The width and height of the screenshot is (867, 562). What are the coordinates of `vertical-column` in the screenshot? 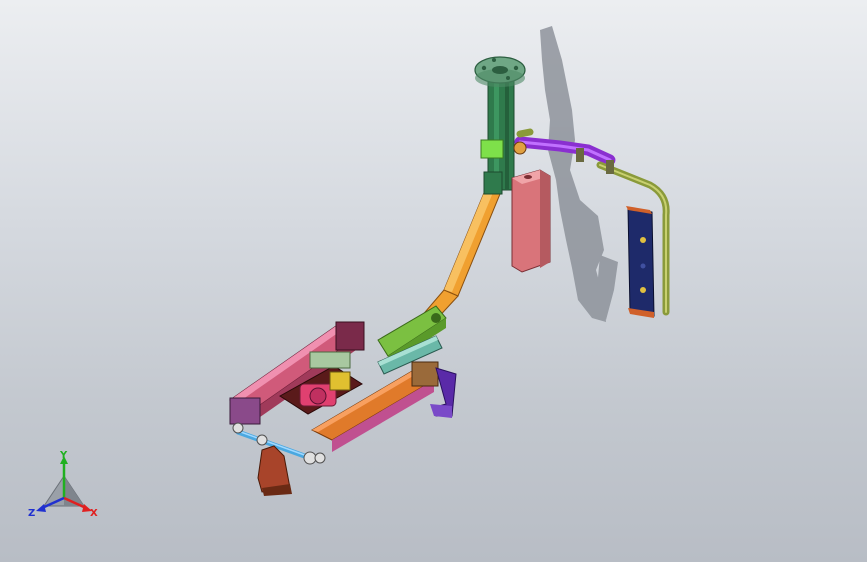 It's located at (500, 123).